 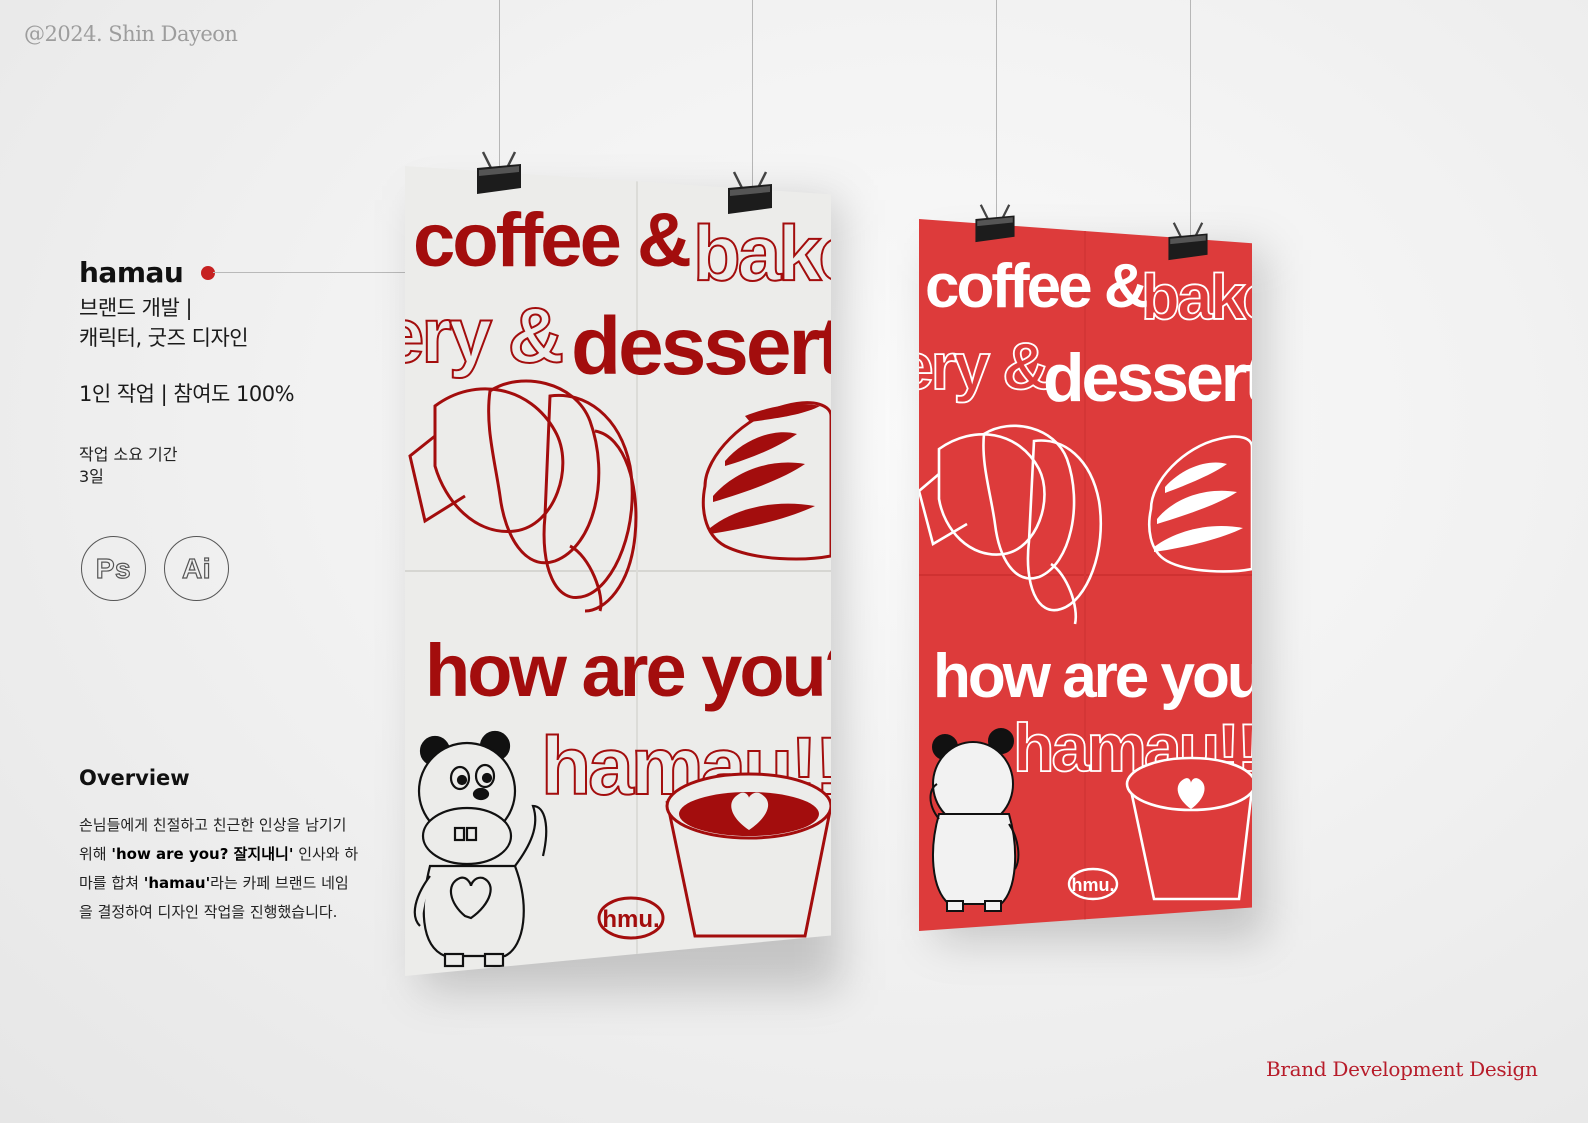 What do you see at coordinates (128, 454) in the screenshot?
I see `period-label: 작업 소요 기간` at bounding box center [128, 454].